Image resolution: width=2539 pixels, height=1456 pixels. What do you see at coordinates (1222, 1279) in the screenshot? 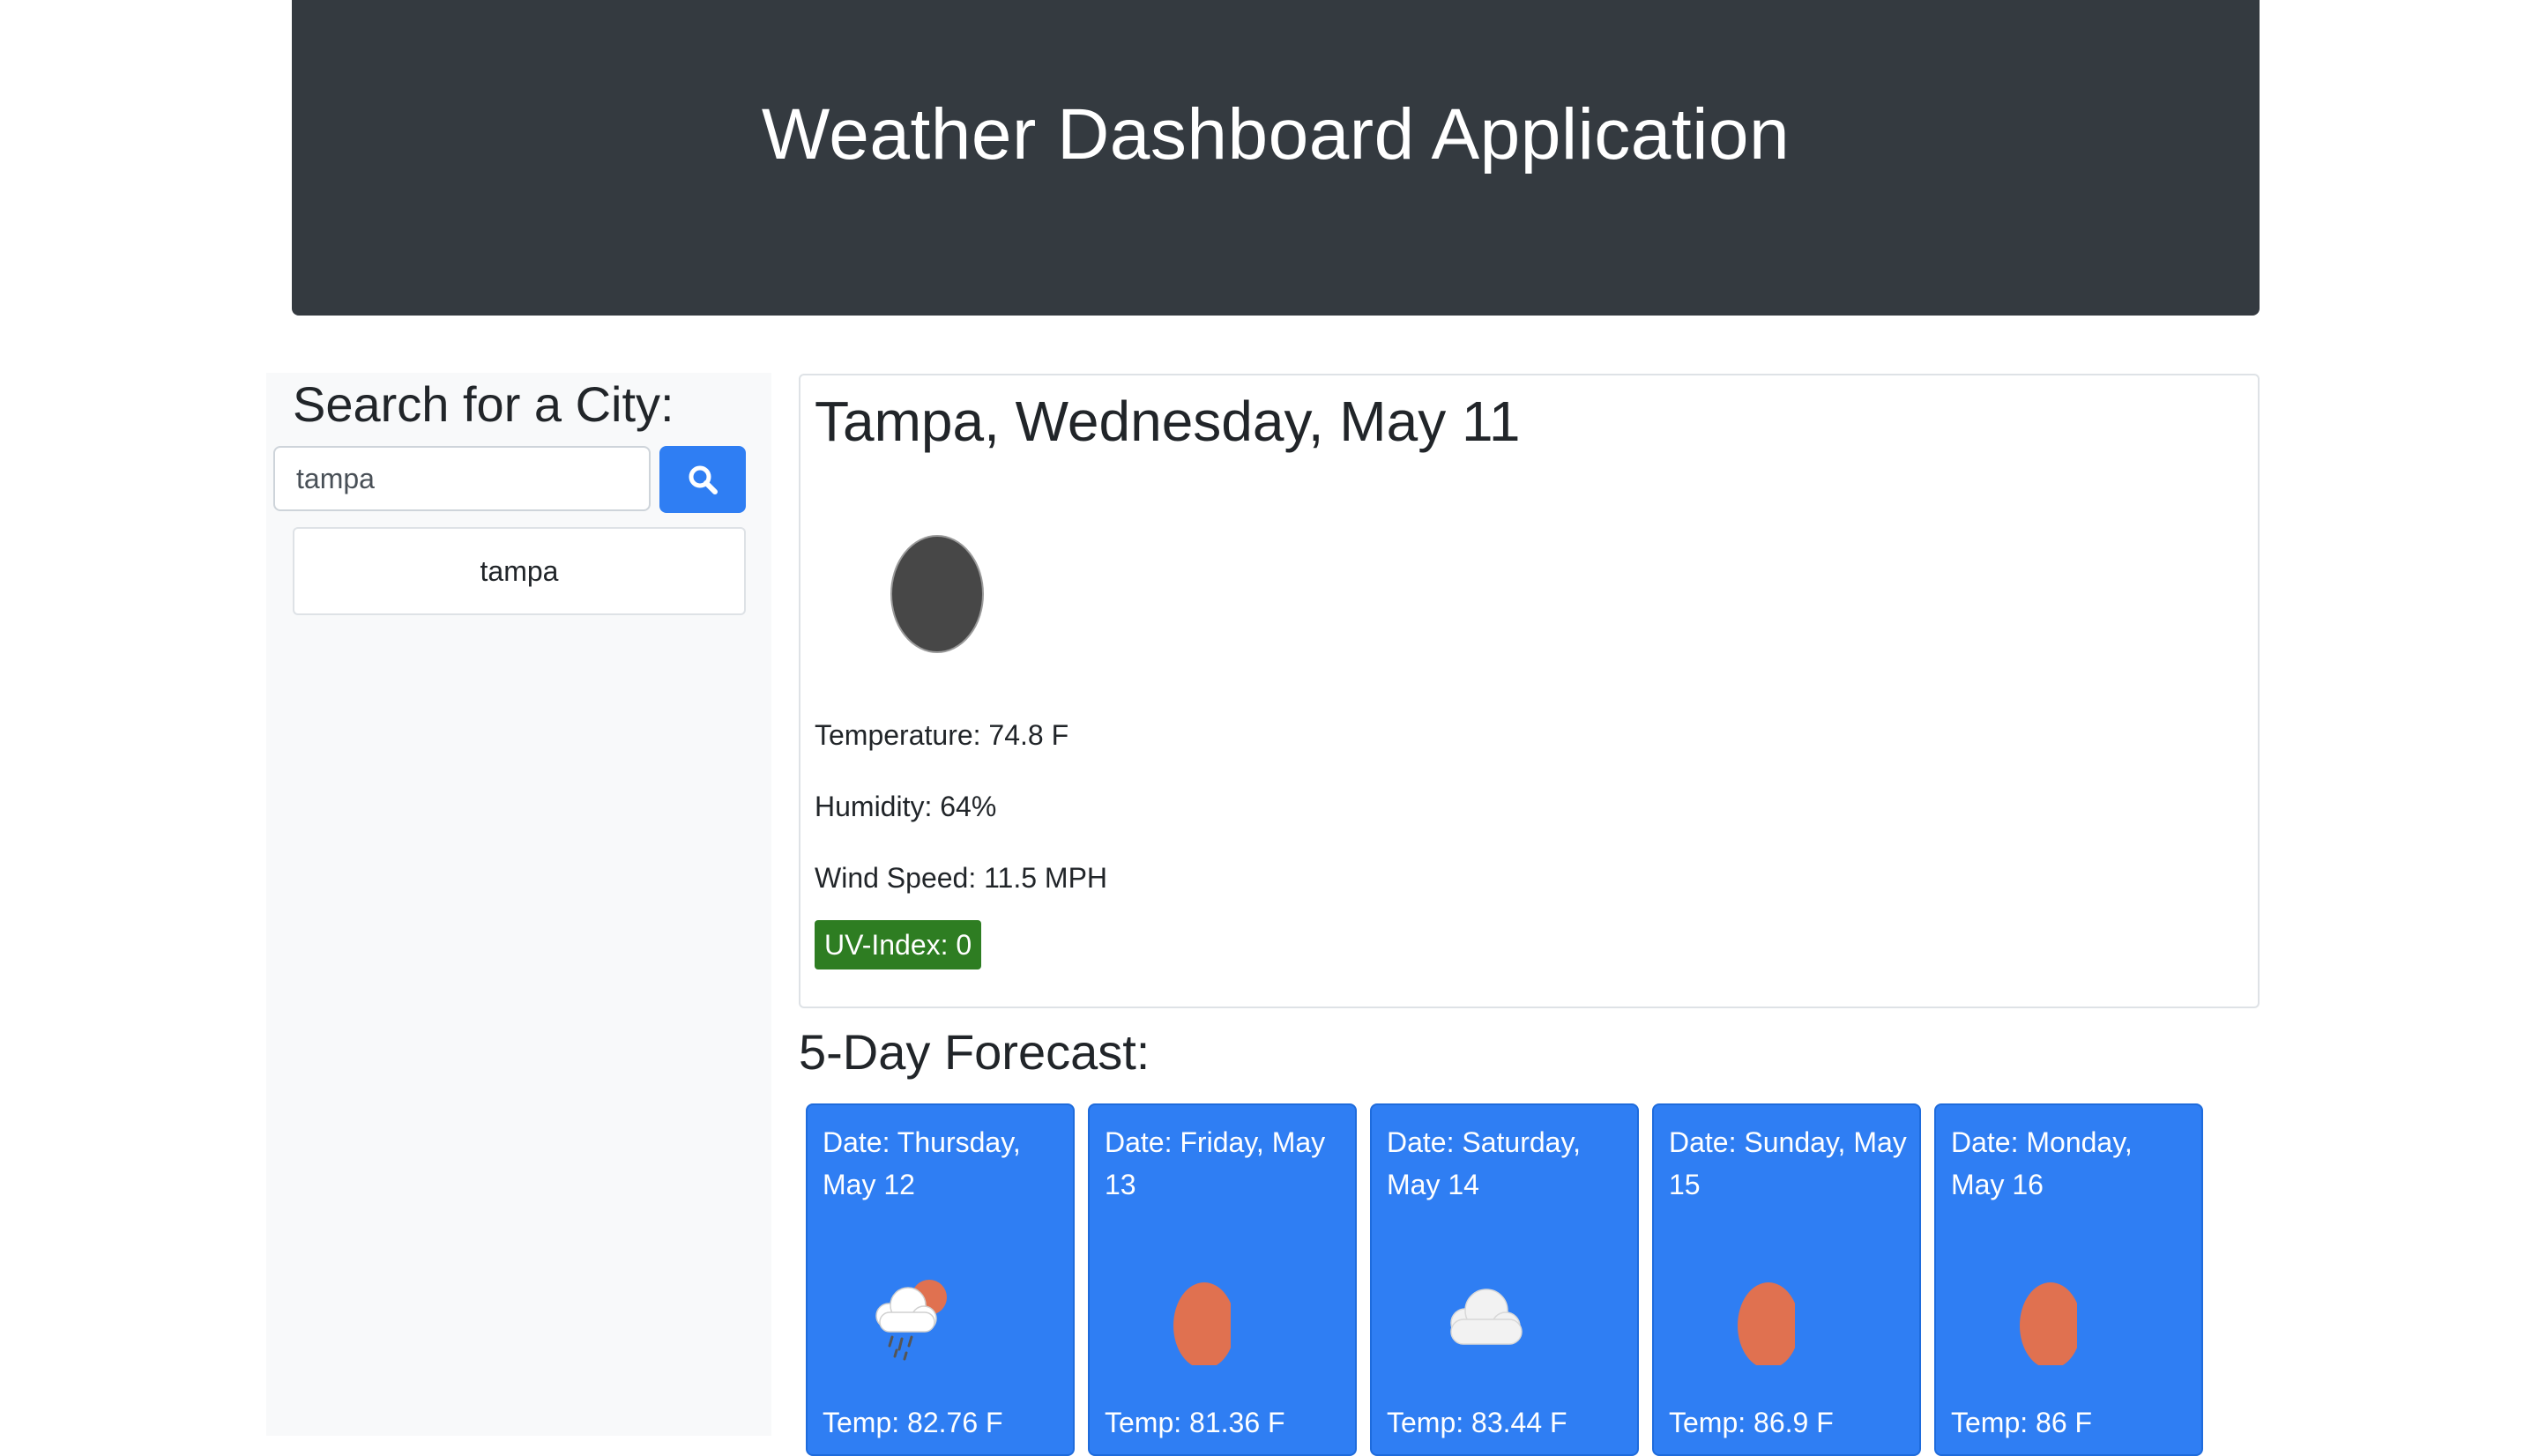
I see `forecast-card: Date: Friday, May 13 Temp: 81.36 F` at bounding box center [1222, 1279].